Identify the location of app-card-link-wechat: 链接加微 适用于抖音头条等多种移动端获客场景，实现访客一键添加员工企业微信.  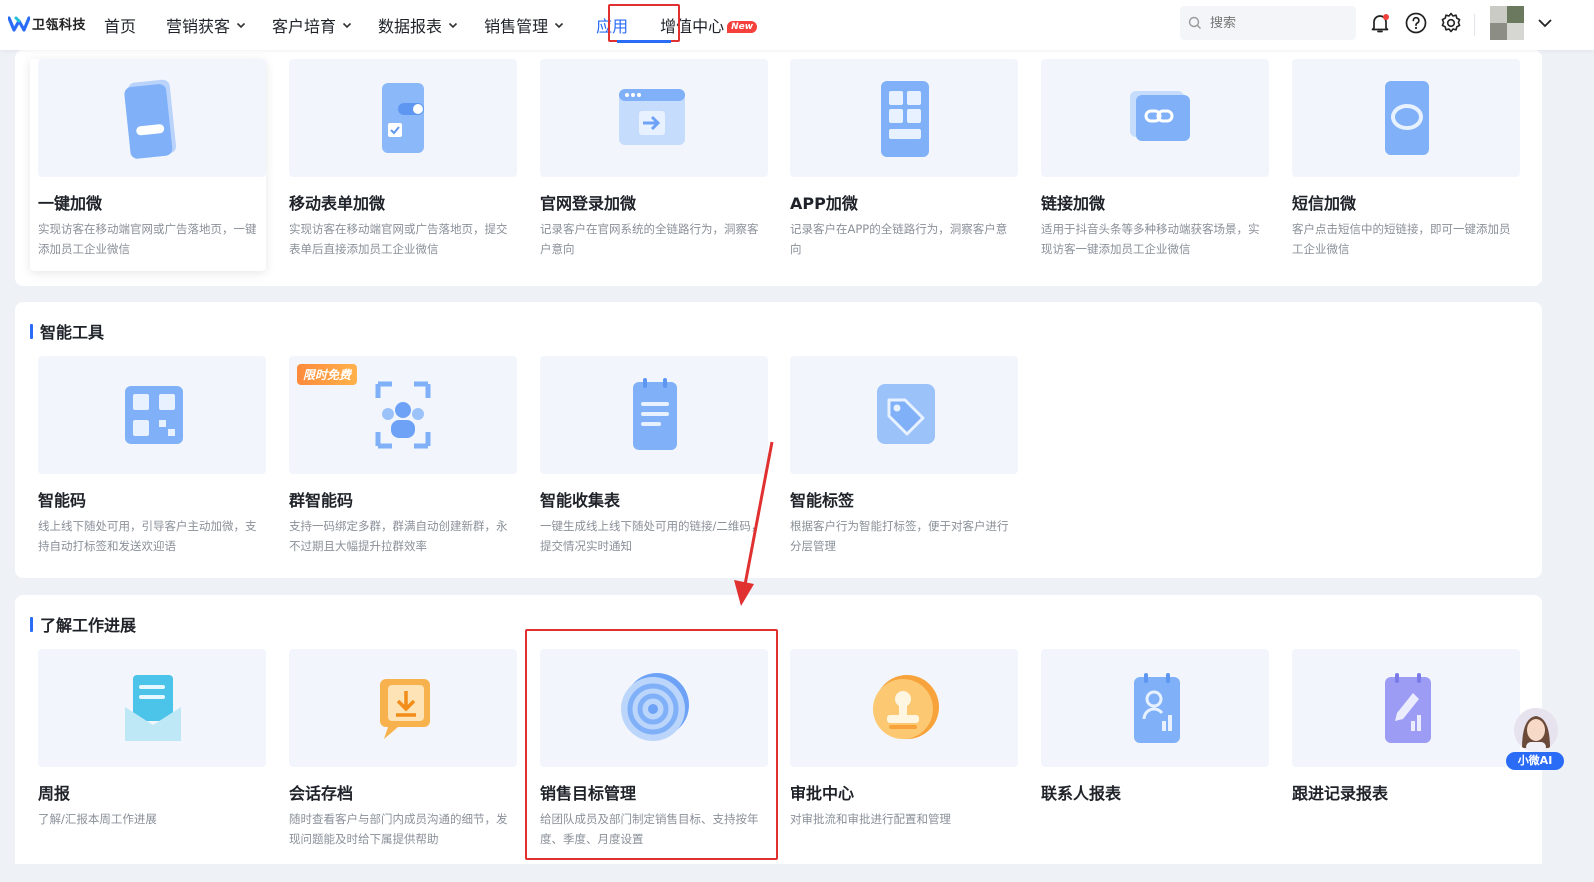
(1151, 165).